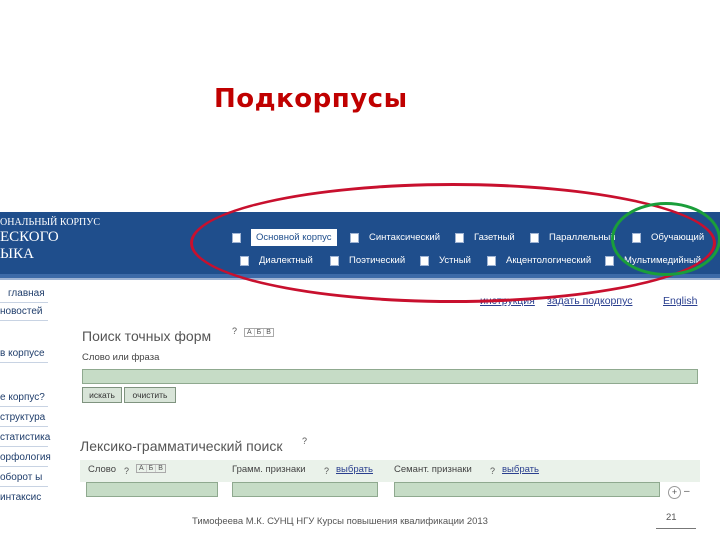 This screenshot has height=540, width=720. Describe the element at coordinates (50, 222) in the screenshot. I see `site-logo-line: ОНАЛЬНЫЙ КОРПУС` at that location.